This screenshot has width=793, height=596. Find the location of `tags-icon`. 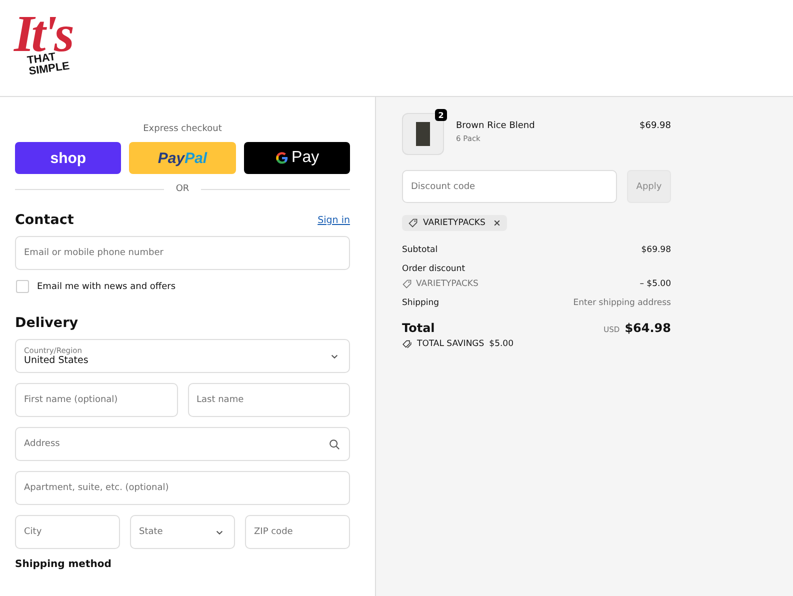

tags-icon is located at coordinates (407, 344).